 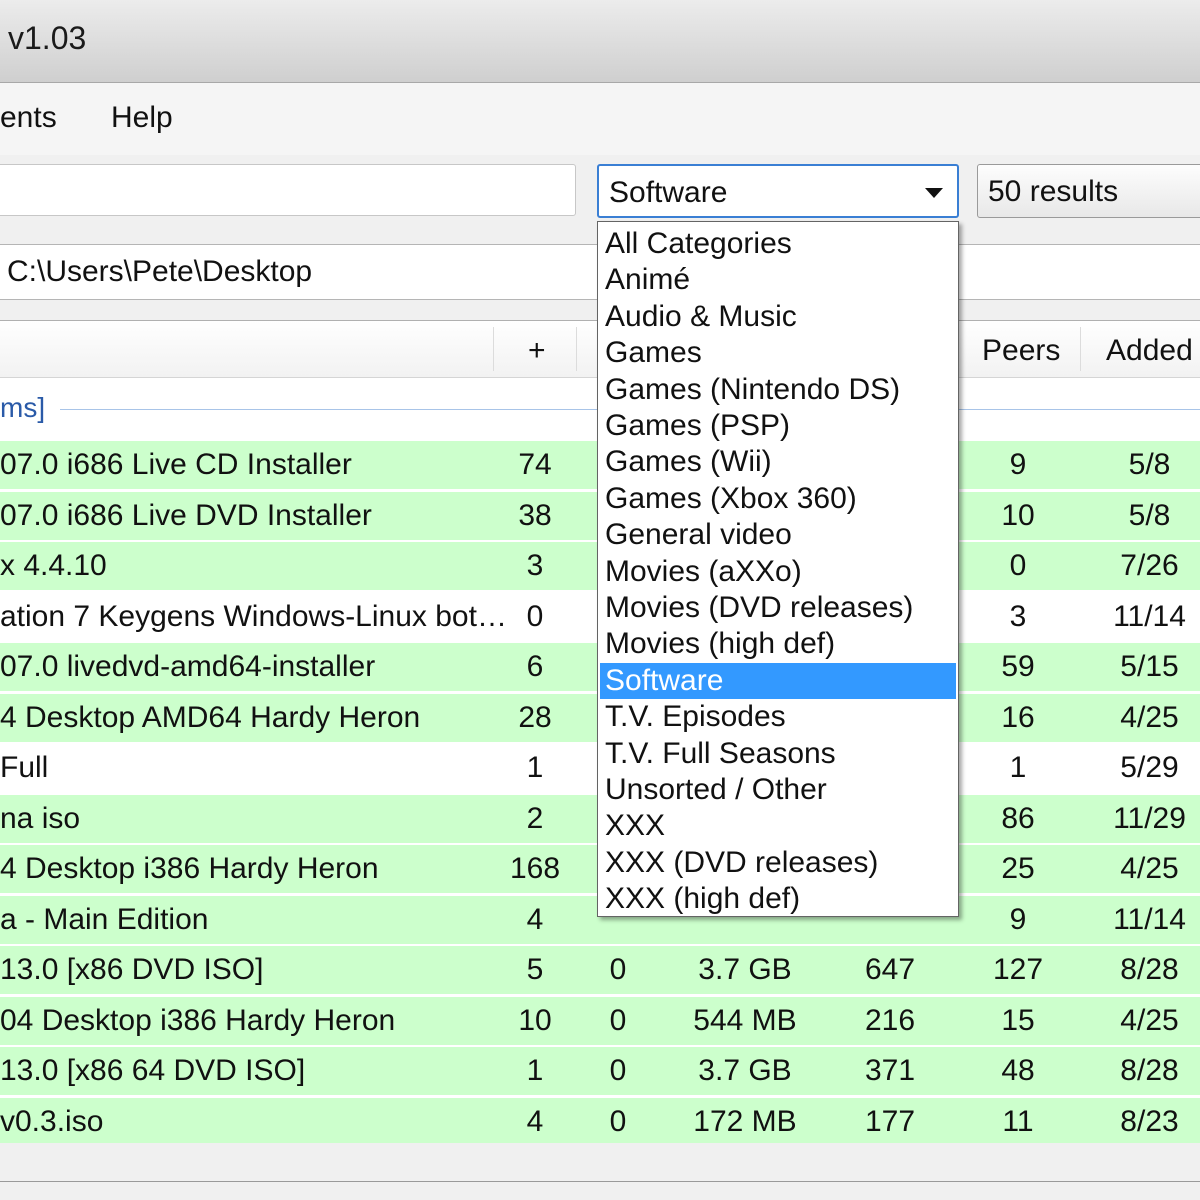 What do you see at coordinates (176, 464) in the screenshot?
I see `cell-name: 07.0 i686 Live CD Installer` at bounding box center [176, 464].